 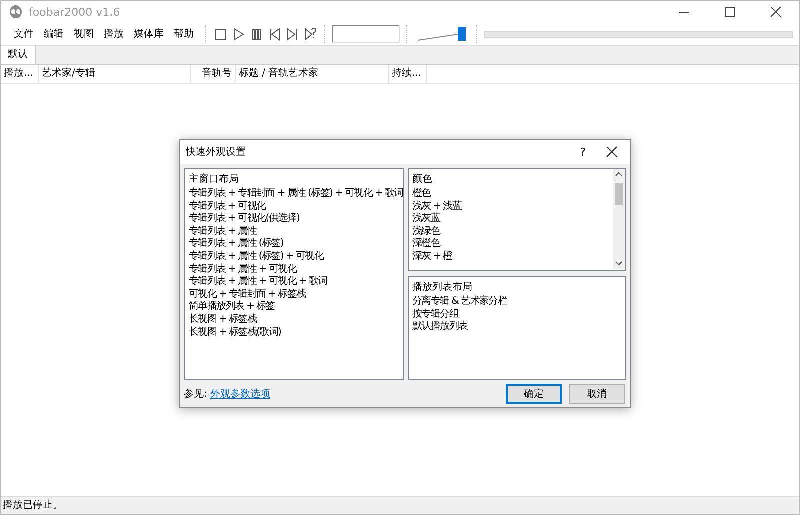 I want to click on layout-list, so click(x=294, y=274).